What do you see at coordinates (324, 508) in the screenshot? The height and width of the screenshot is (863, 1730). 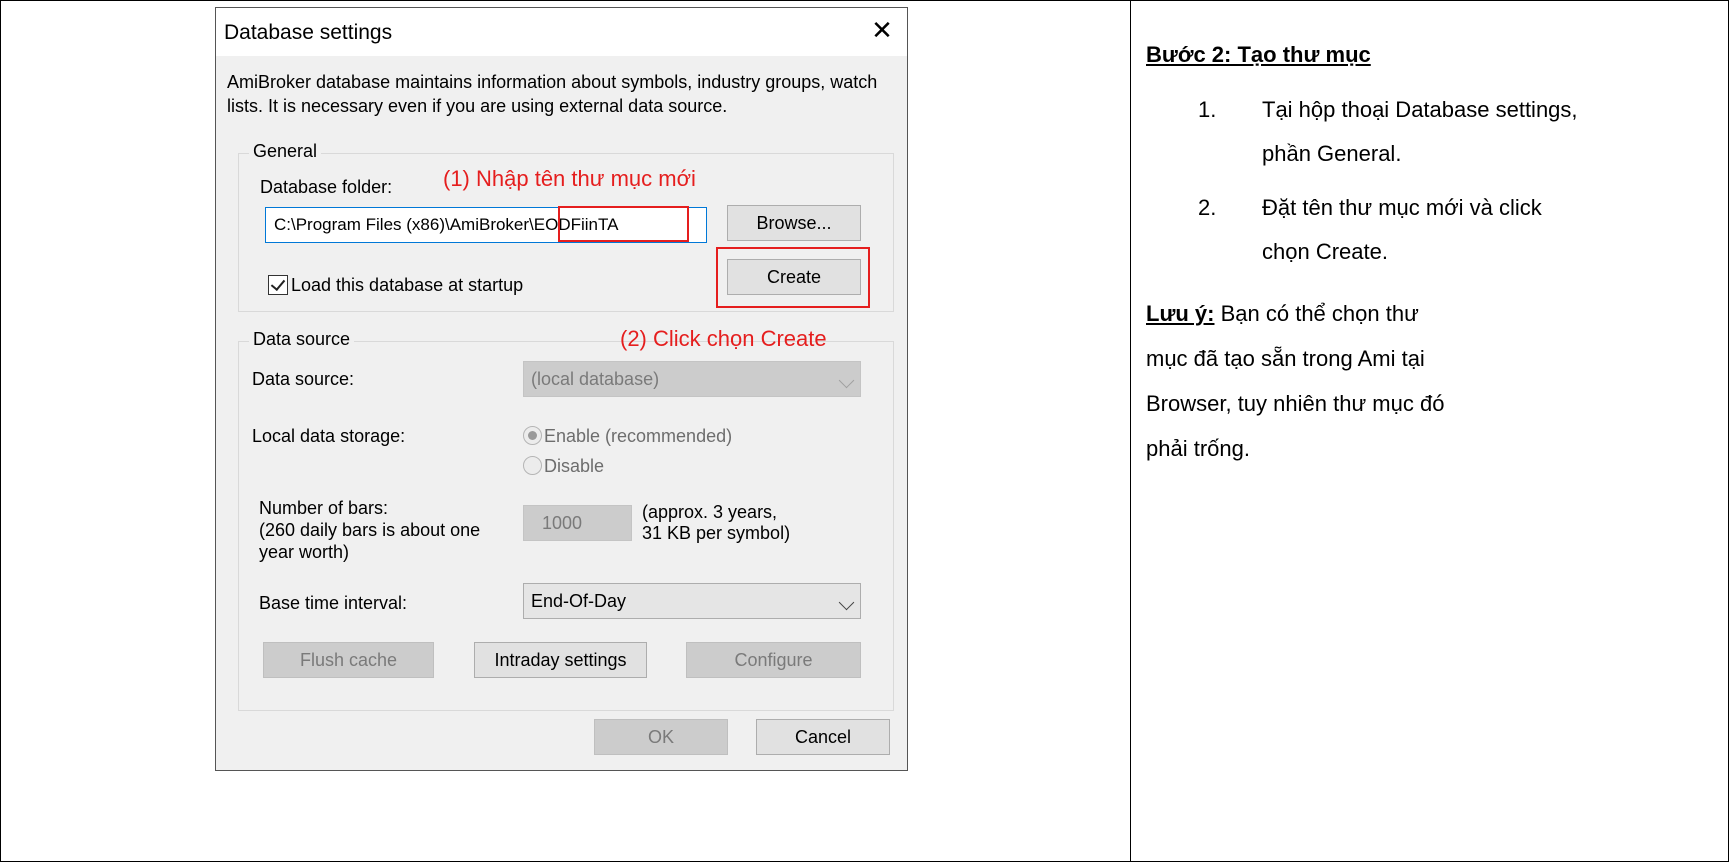 I see `bars-label-line1: Number of bars:` at bounding box center [324, 508].